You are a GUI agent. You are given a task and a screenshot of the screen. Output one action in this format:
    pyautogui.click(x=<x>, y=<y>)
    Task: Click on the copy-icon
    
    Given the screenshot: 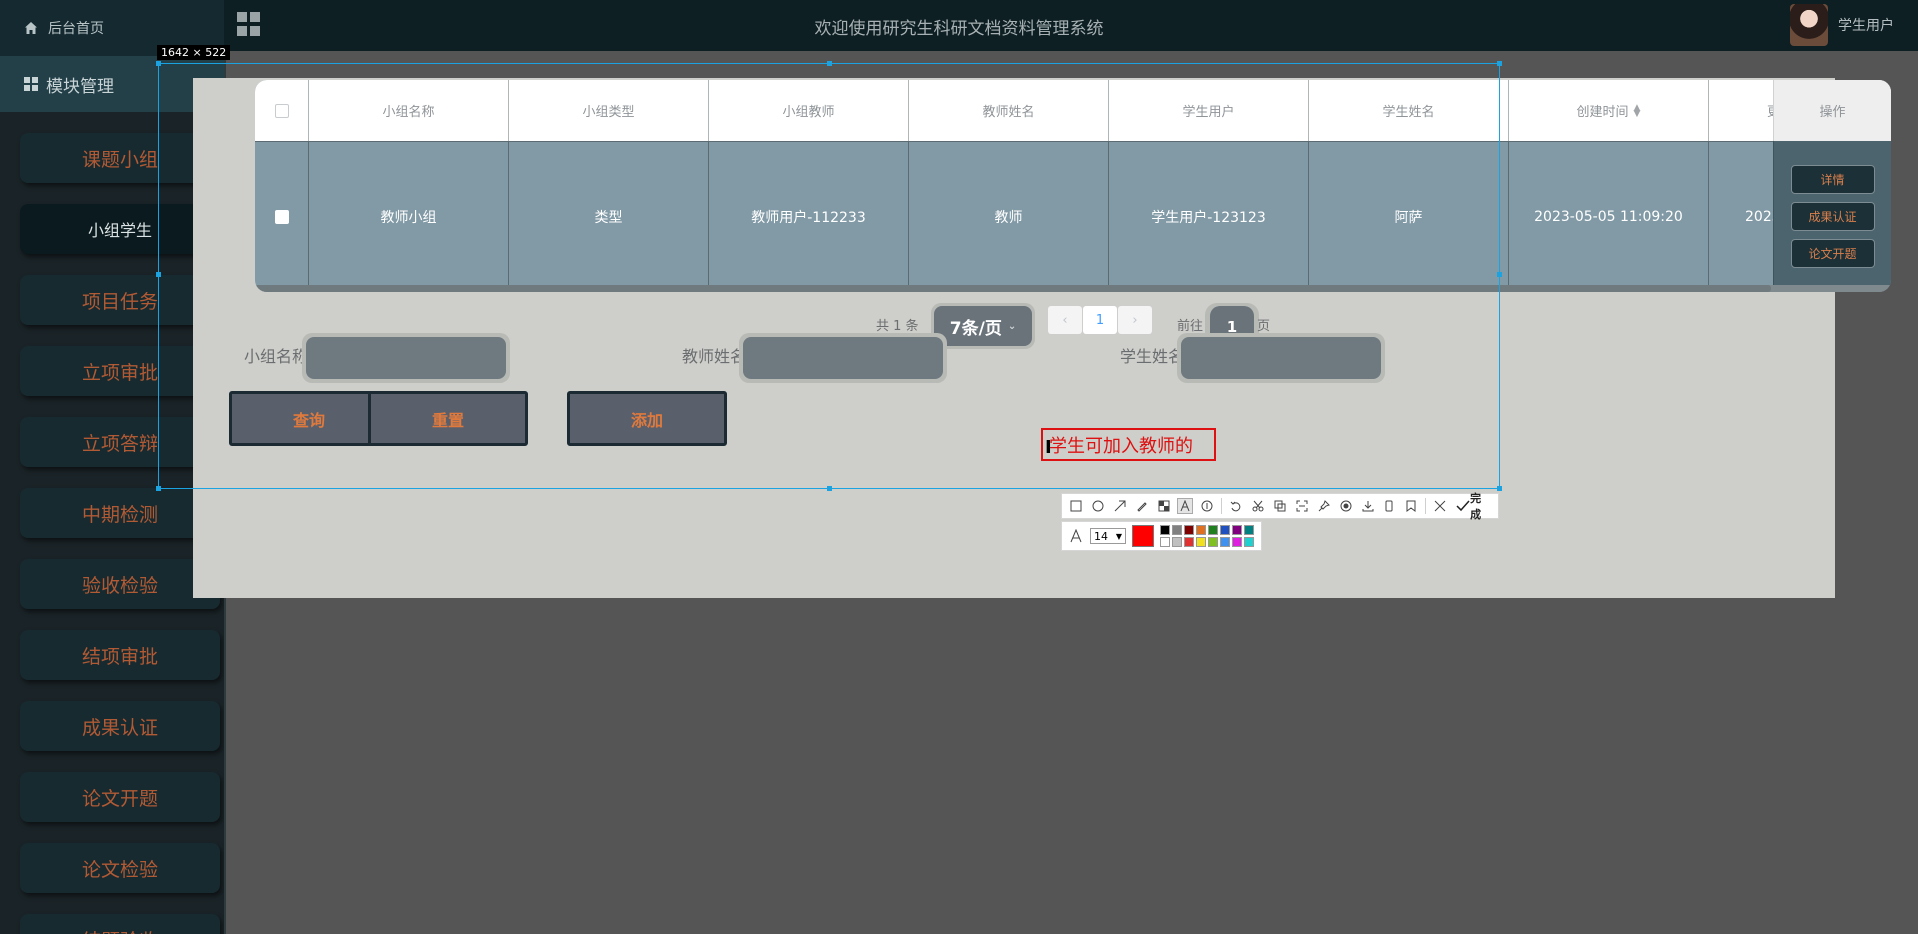 What is the action you would take?
    pyautogui.click(x=1280, y=506)
    